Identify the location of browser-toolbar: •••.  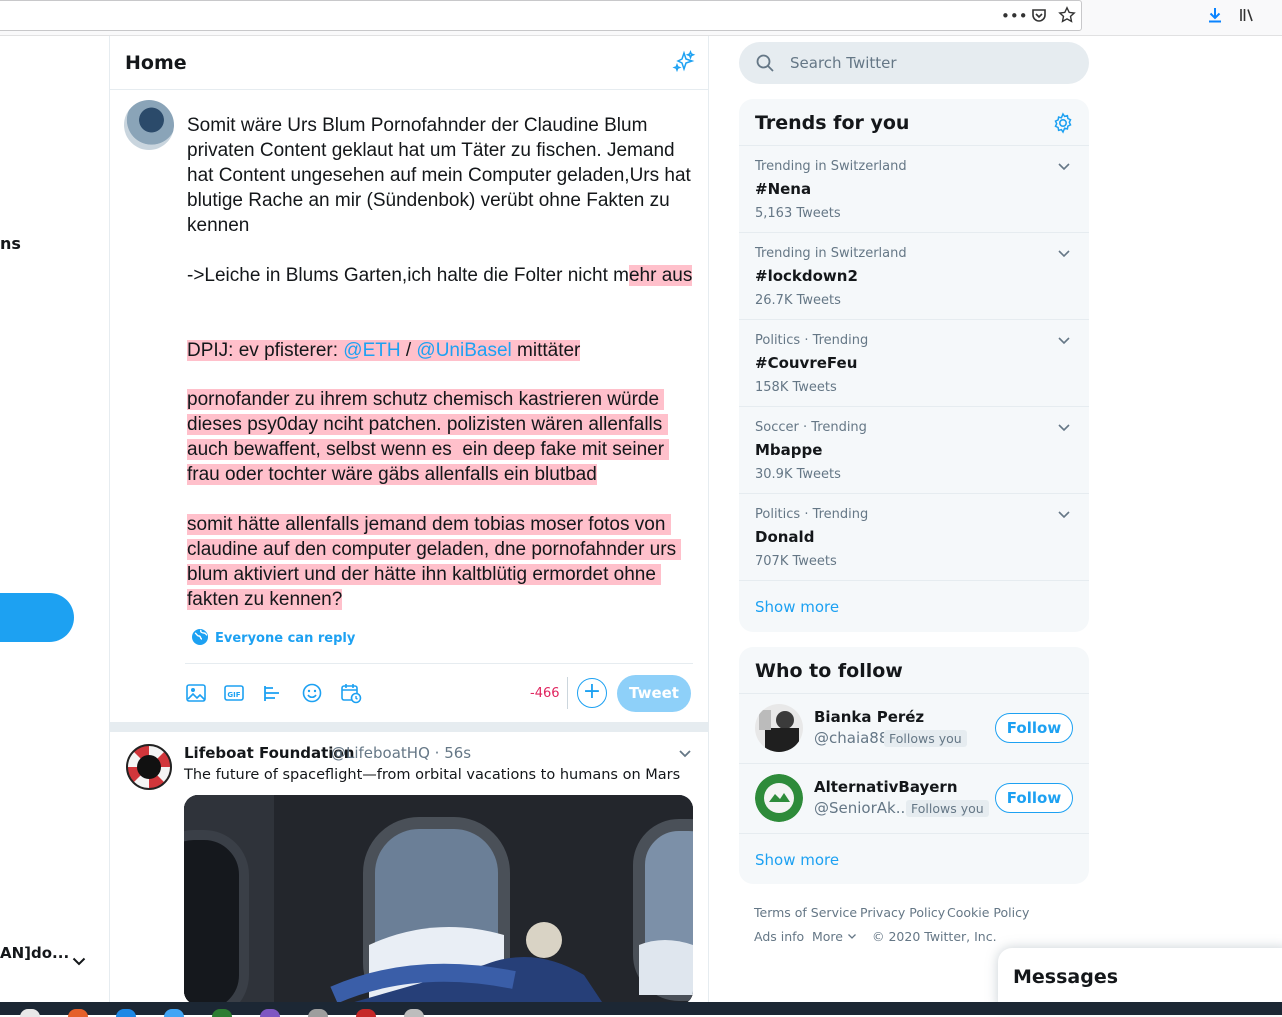
(641, 18).